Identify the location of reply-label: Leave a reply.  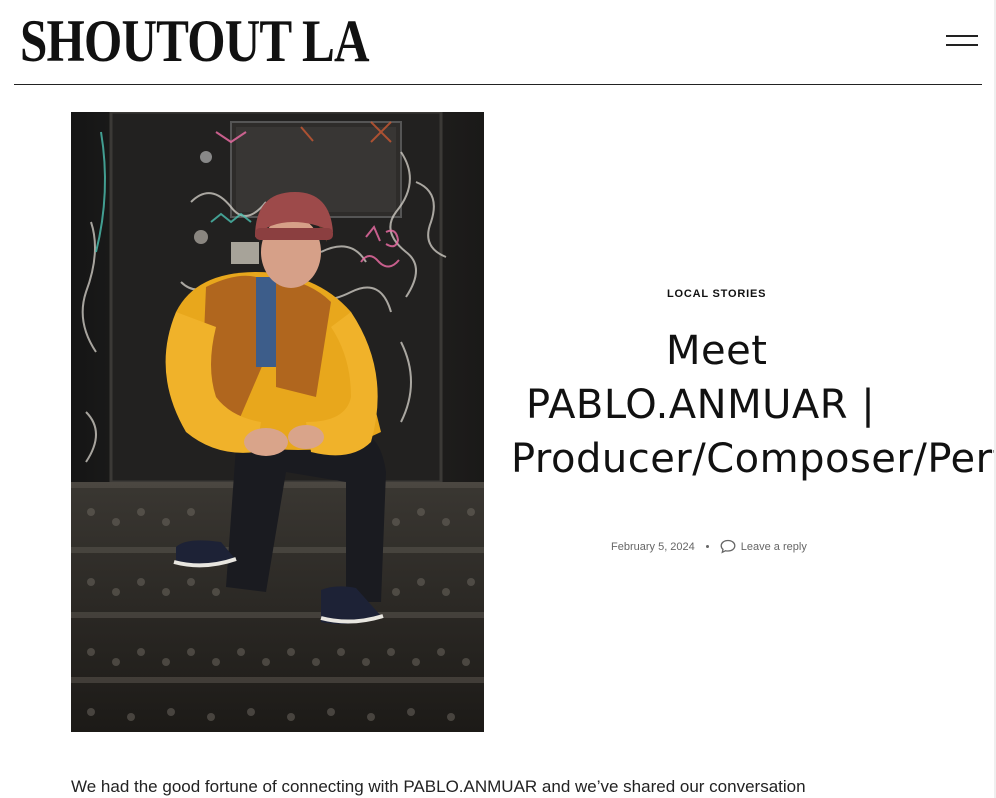
(773, 546).